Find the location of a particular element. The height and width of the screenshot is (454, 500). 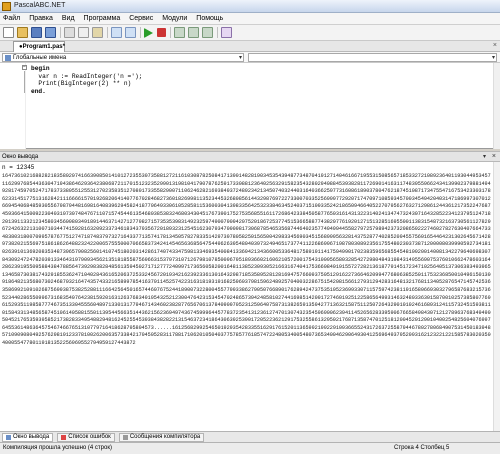

navigation-bar: Глобальные имена ▾ ▾ is located at coordinates (250, 57).